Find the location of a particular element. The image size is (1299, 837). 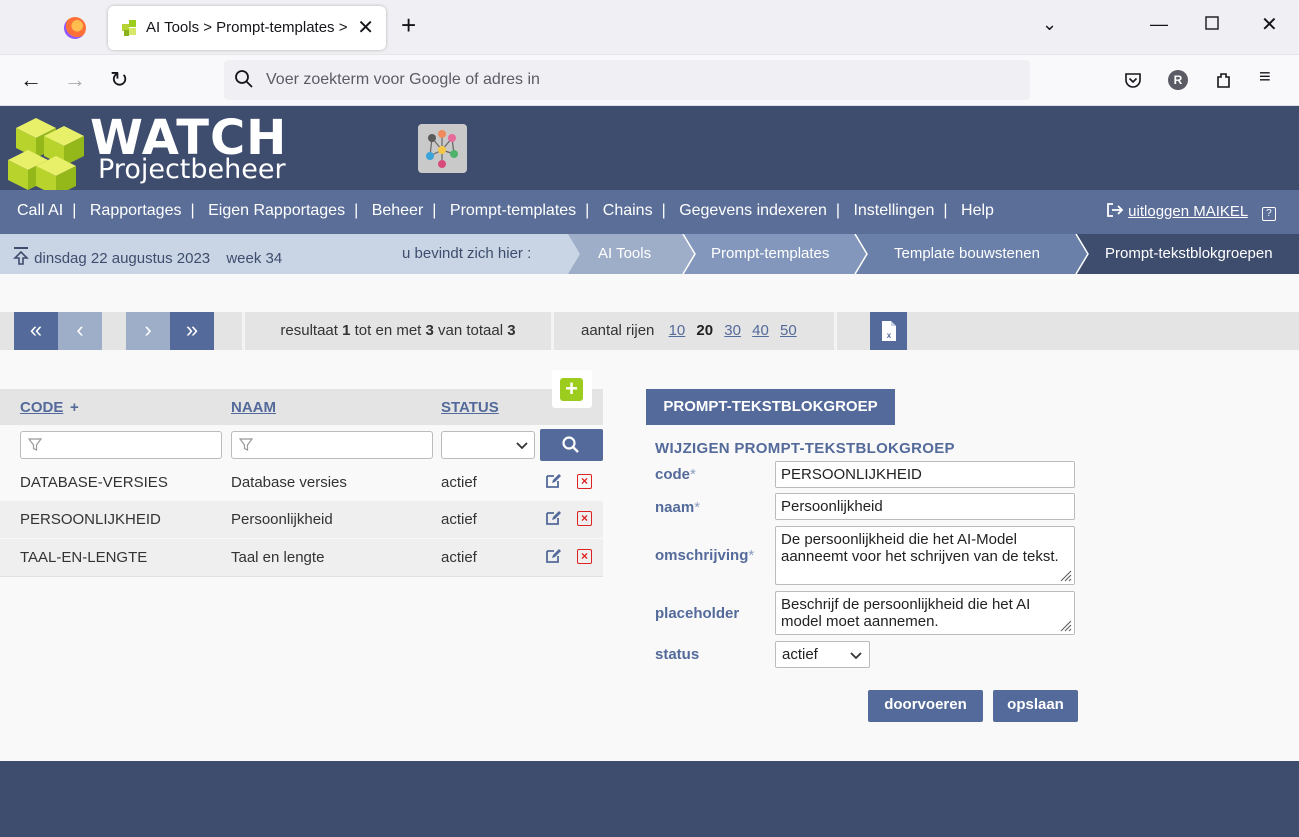

row-naam: Persoonlijkheid is located at coordinates (282, 519).